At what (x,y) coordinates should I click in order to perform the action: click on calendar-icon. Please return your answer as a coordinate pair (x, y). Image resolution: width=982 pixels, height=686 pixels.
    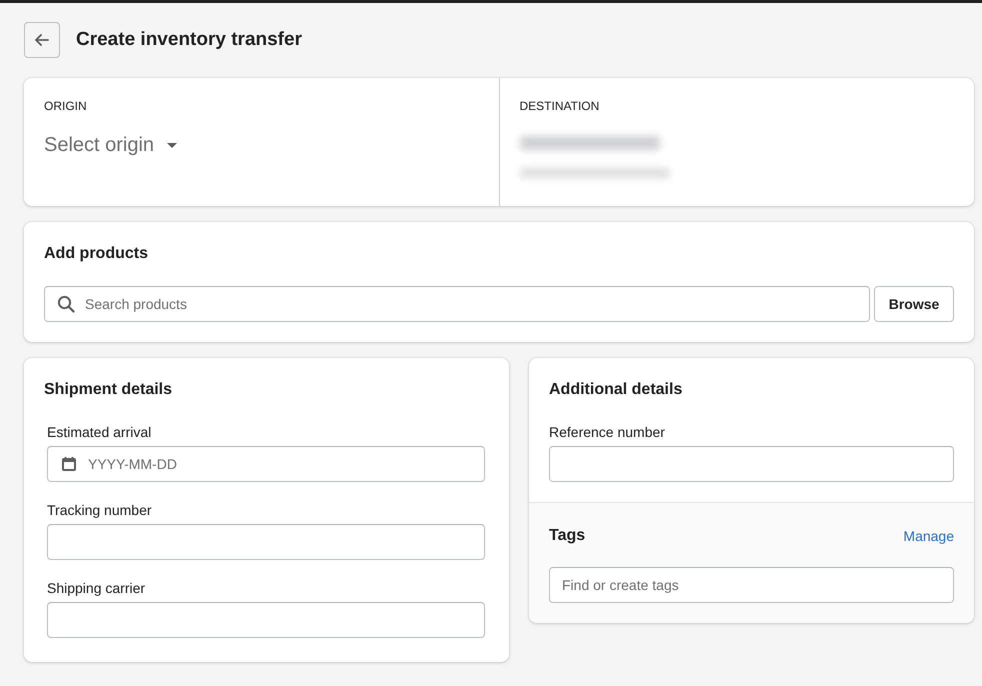
    Looking at the image, I should click on (69, 464).